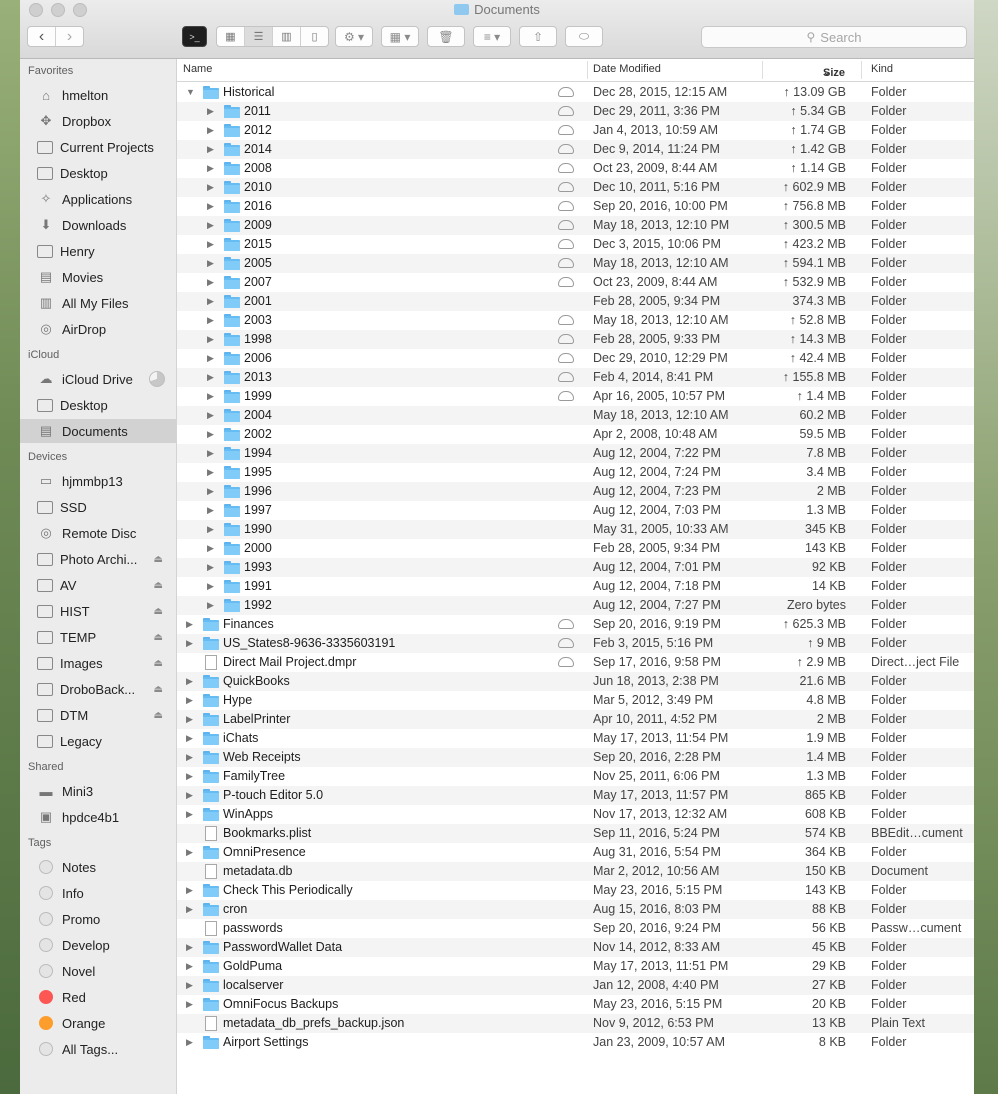  What do you see at coordinates (575, 700) in the screenshot?
I see `file-row: ▶ Hype Mar 5, 2012, 3:49 PM 4.8 MB Folder` at bounding box center [575, 700].